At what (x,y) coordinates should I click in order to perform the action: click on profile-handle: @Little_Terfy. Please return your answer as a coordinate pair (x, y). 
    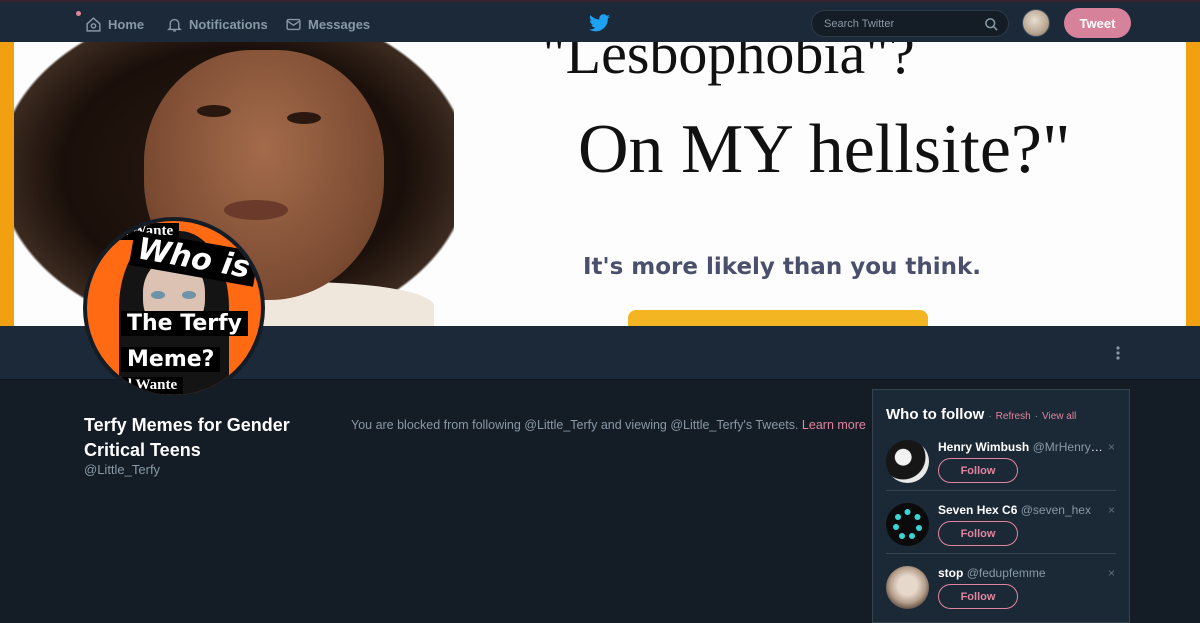
    Looking at the image, I should click on (122, 469).